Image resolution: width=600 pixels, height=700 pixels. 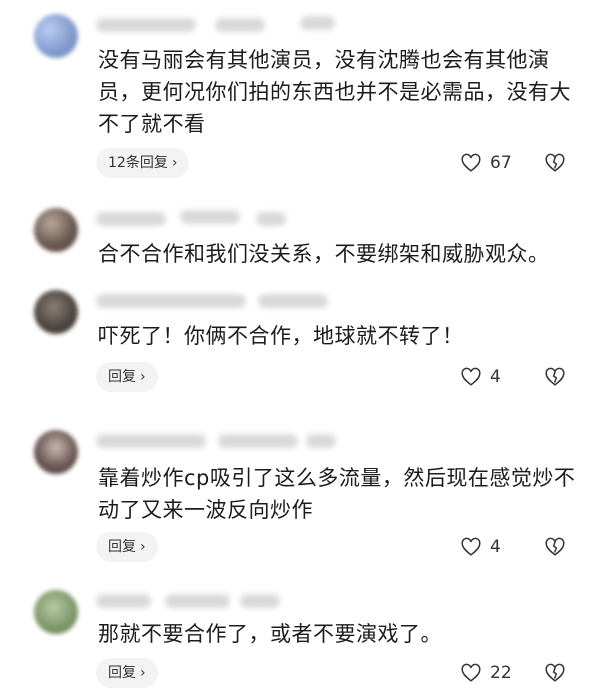 I want to click on like-count: 67, so click(x=501, y=163).